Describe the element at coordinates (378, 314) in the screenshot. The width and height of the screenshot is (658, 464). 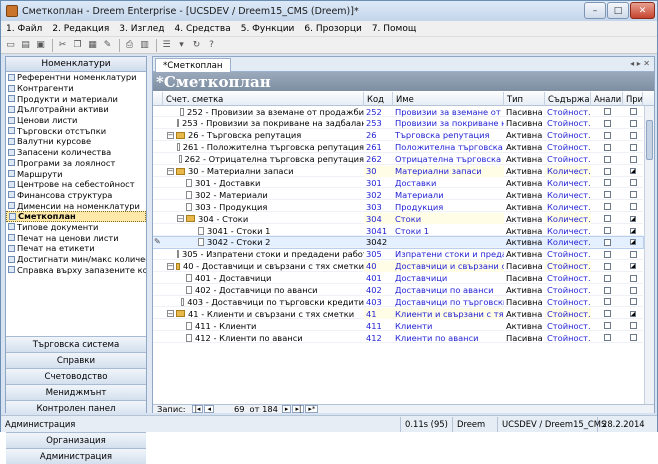
I see `code-cell: 41` at that location.